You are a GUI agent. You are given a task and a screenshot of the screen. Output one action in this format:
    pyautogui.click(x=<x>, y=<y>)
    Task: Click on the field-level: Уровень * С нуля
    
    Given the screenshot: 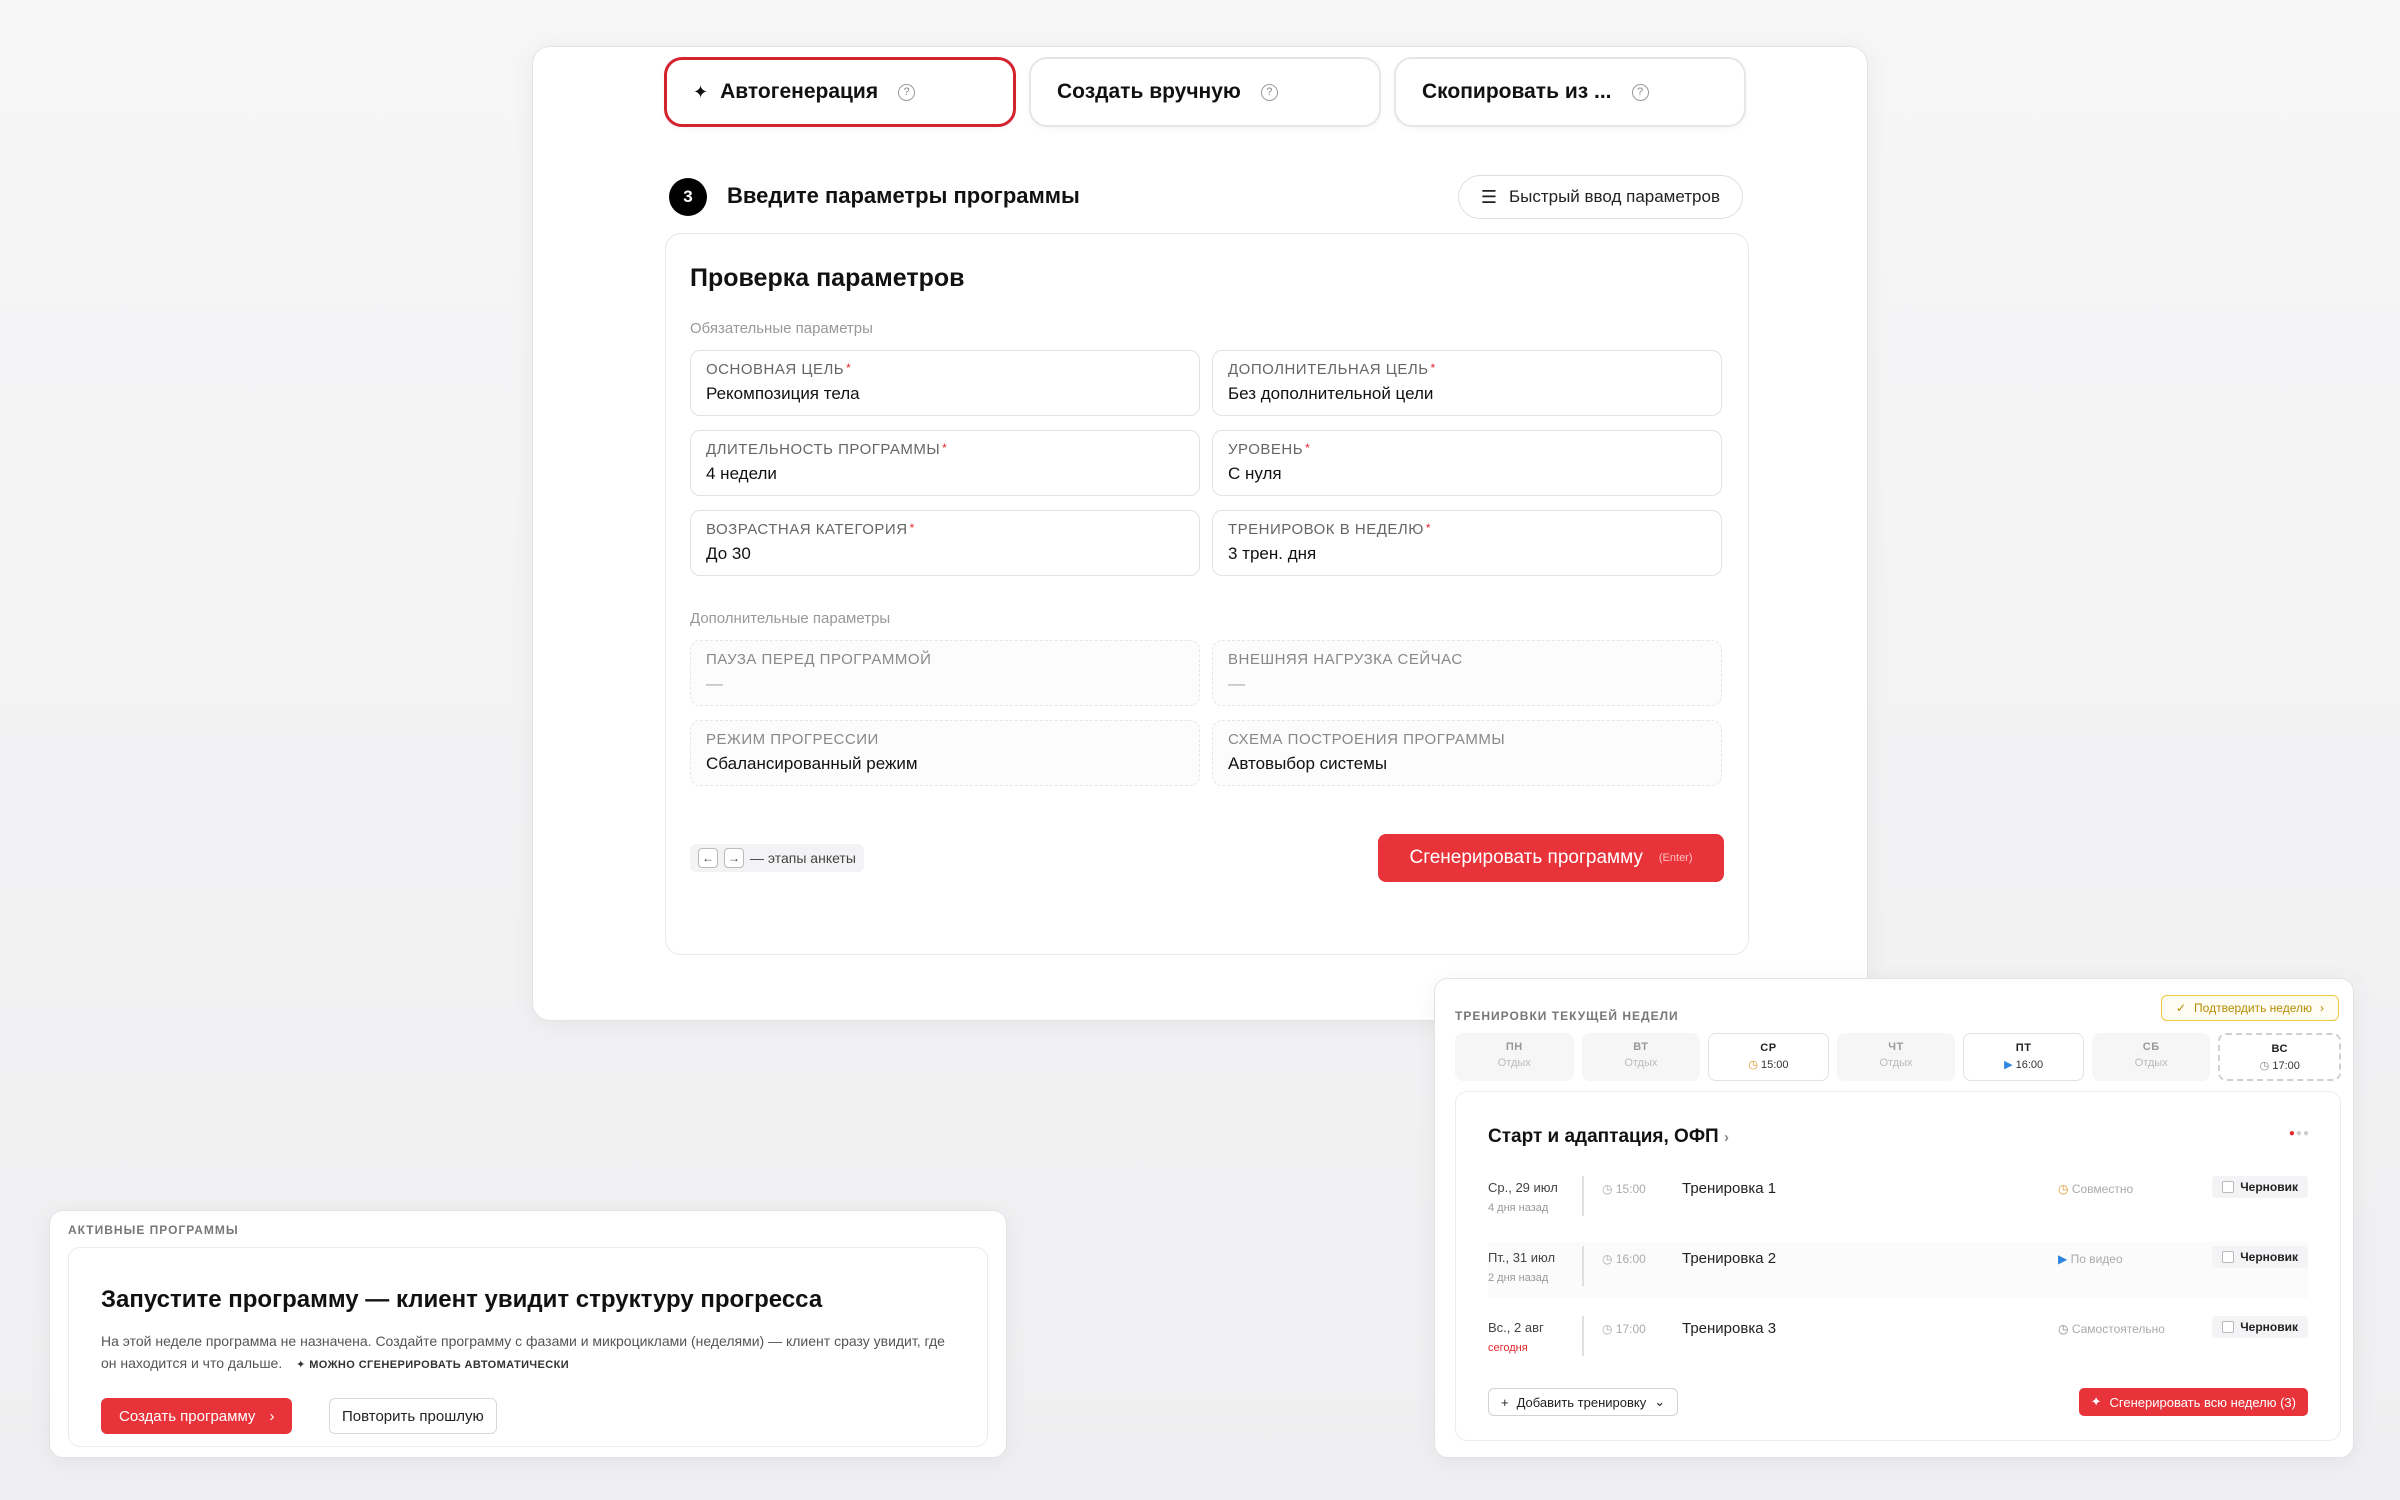 What is the action you would take?
    pyautogui.click(x=1467, y=463)
    